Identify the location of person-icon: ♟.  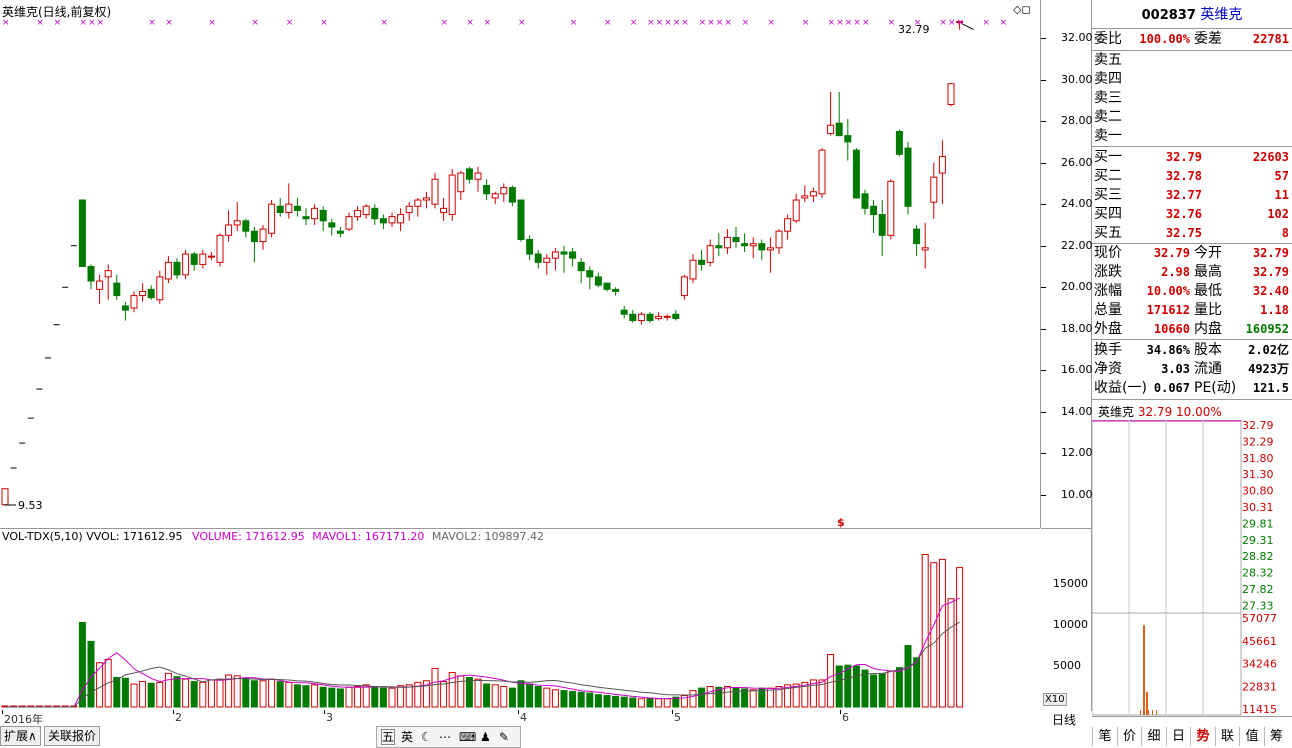
(485, 737).